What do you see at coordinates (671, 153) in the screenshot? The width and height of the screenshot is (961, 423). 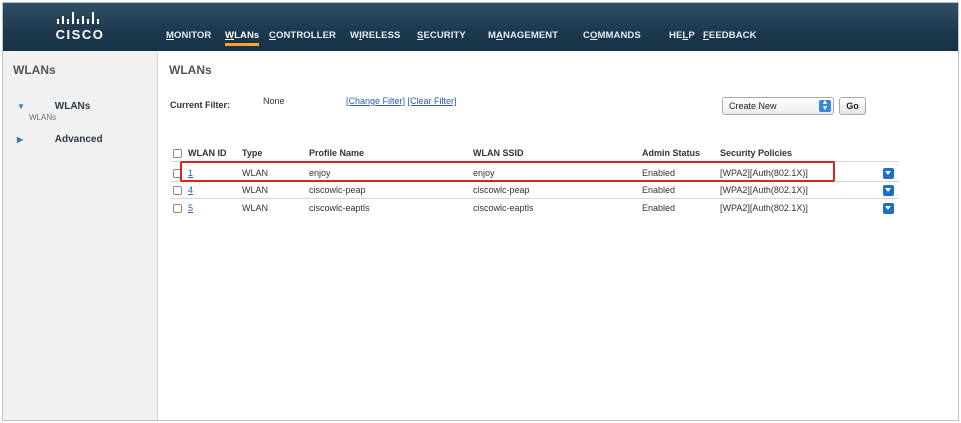 I see `column-header-admin-status: Admin Status` at bounding box center [671, 153].